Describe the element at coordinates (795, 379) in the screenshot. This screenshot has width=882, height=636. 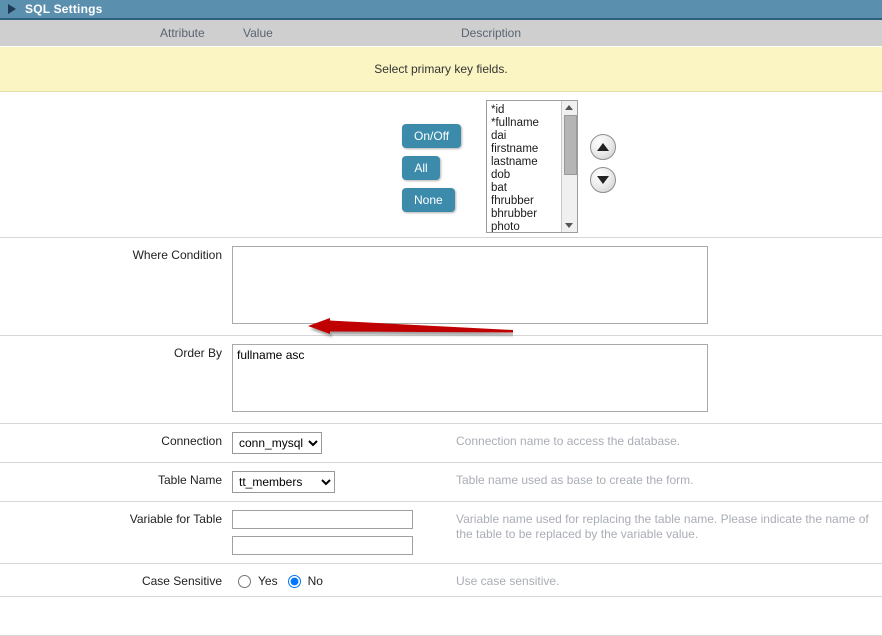
I see `desc-order-by` at that location.